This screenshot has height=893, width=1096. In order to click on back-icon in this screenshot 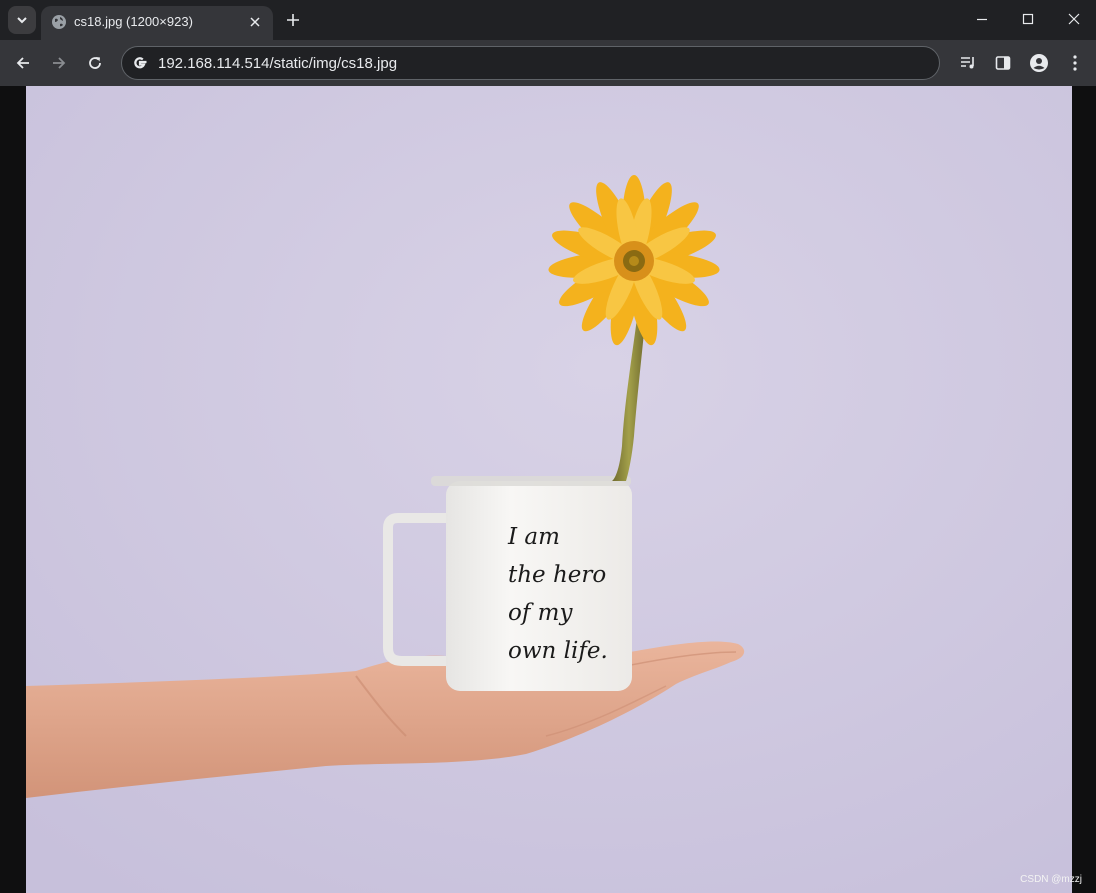, I will do `click(23, 63)`.